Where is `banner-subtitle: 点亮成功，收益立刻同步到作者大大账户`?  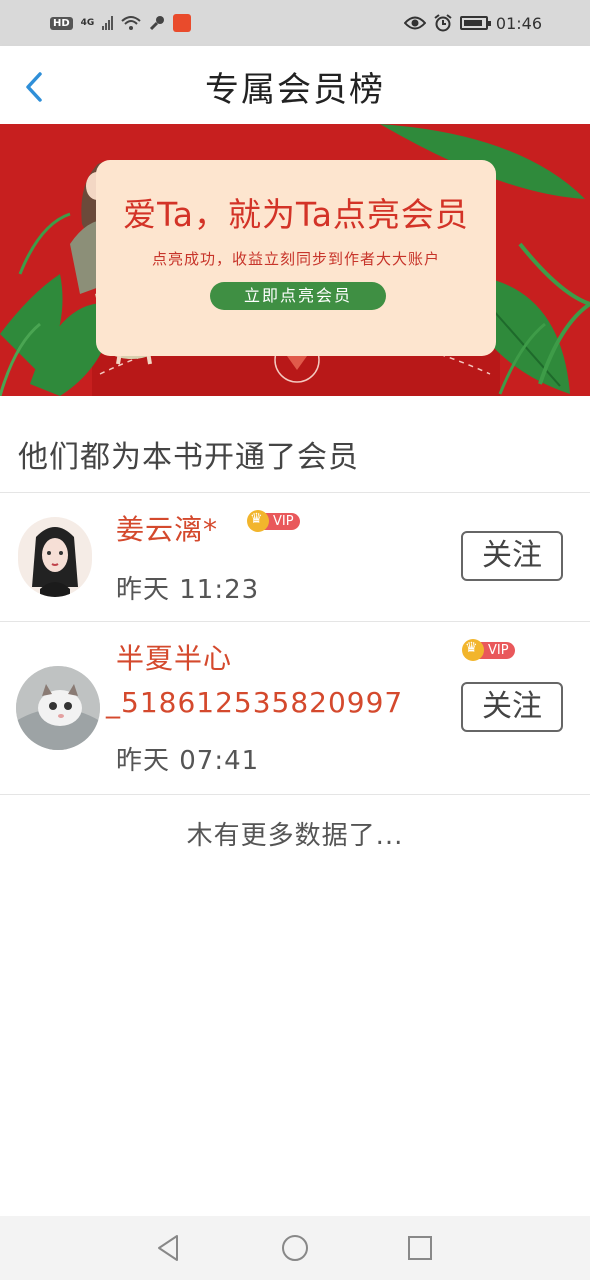
banner-subtitle: 点亮成功，收益立刻同步到作者大大账户 is located at coordinates (295, 259).